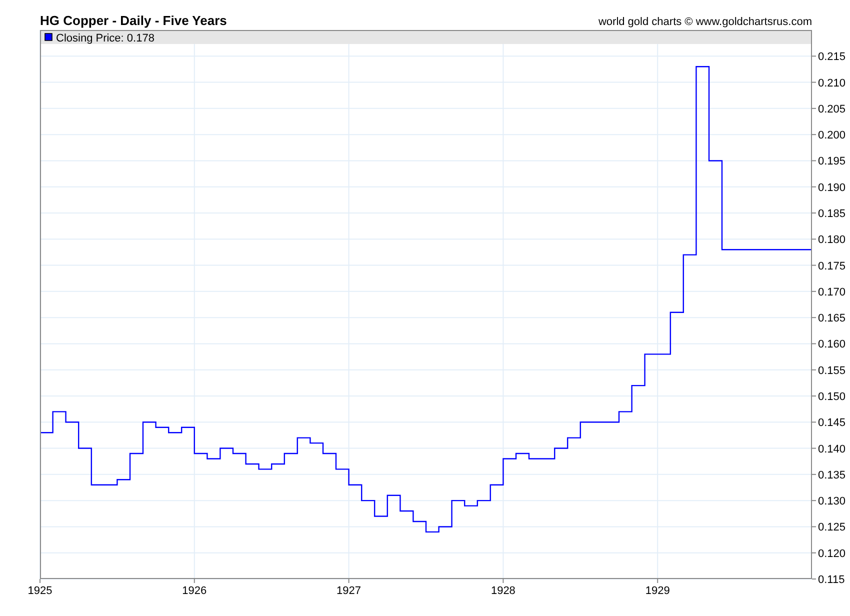  Describe the element at coordinates (832, 344) in the screenshot. I see `y-axis-label: 0.160` at that location.